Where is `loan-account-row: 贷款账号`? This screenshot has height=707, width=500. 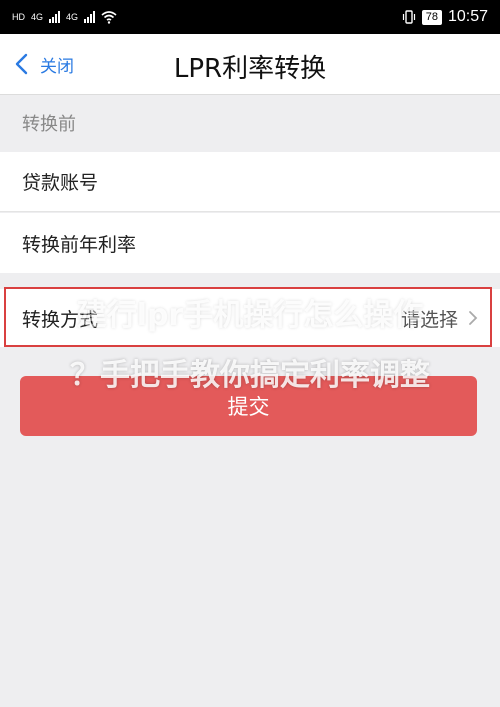 loan-account-row: 贷款账号 is located at coordinates (250, 182).